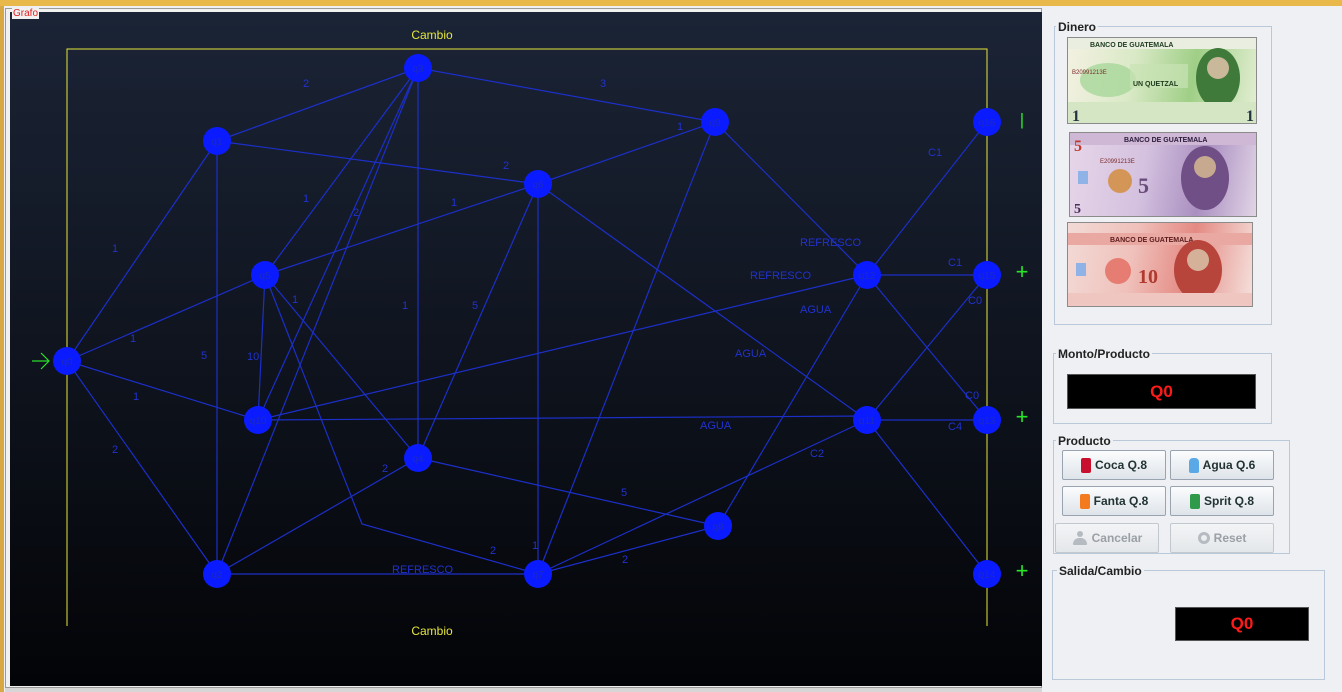  What do you see at coordinates (1114, 501) in the screenshot?
I see `fanta-button: Fanta Q.8` at bounding box center [1114, 501].